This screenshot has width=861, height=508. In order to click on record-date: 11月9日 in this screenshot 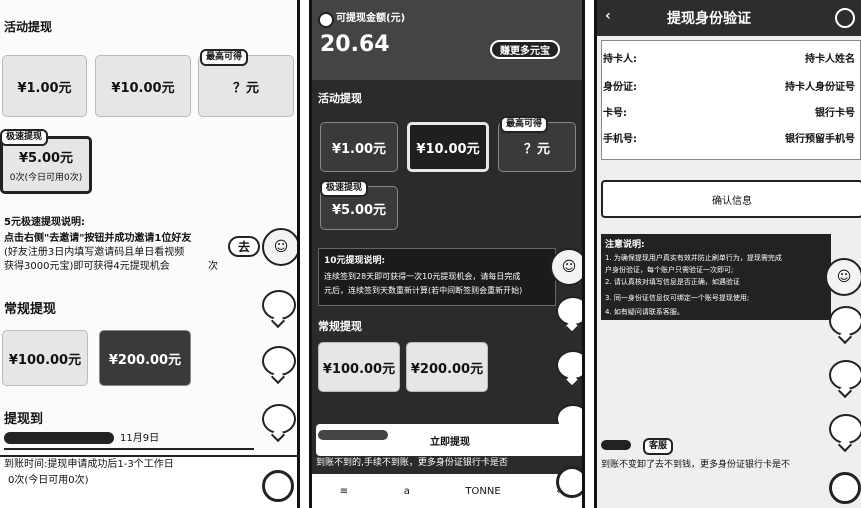, I will do `click(140, 438)`.